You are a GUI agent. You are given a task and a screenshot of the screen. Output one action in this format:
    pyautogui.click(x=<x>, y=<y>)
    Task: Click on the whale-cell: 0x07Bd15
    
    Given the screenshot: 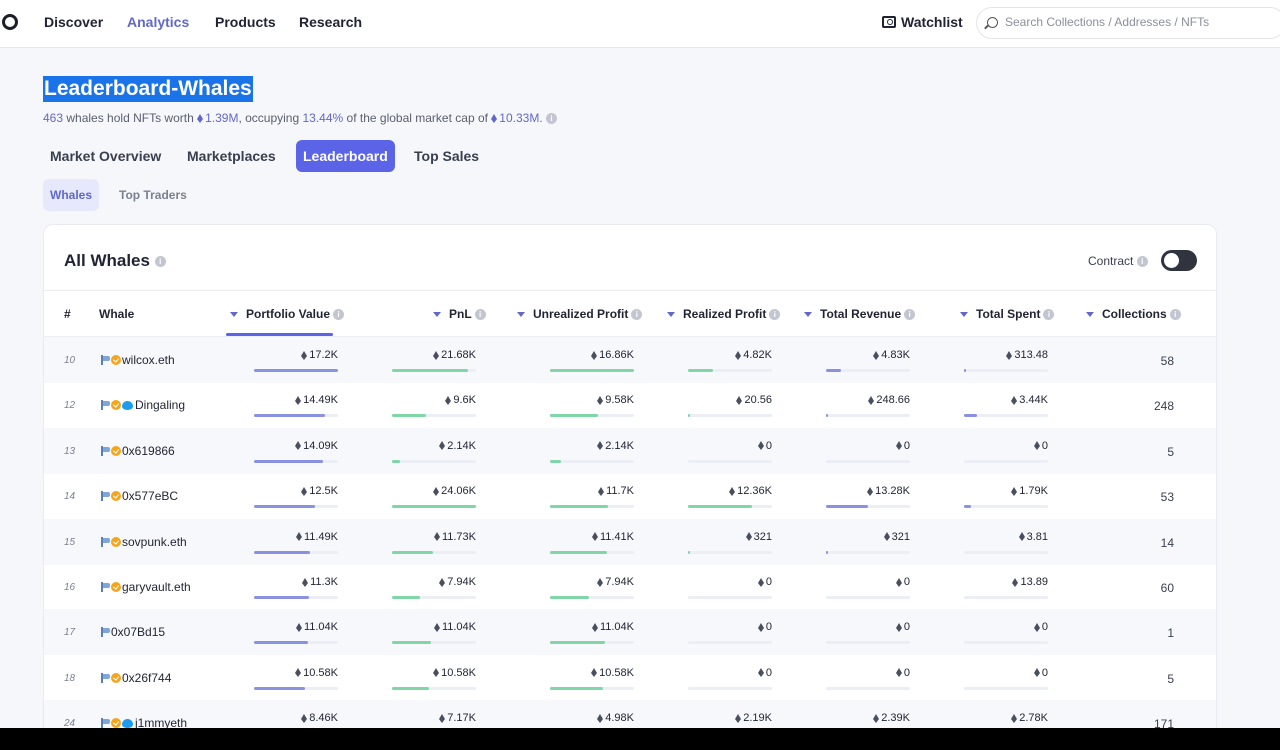 What is the action you would take?
    pyautogui.click(x=132, y=632)
    